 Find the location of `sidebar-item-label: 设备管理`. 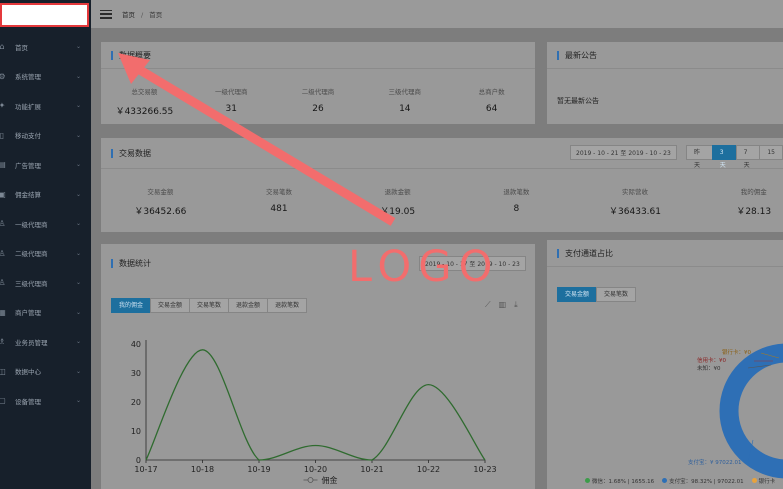

sidebar-item-label: 设备管理 is located at coordinates (28, 401).